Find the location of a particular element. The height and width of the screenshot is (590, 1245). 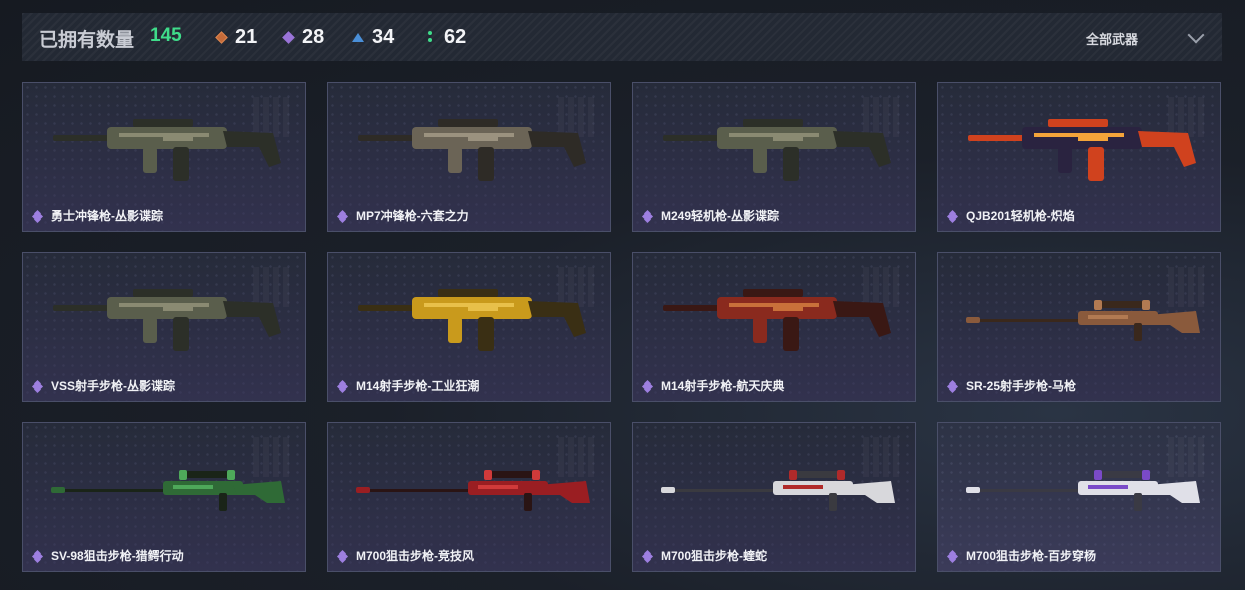

weapon-name: M700狙击步枪-蝰蛇 is located at coordinates (704, 555).